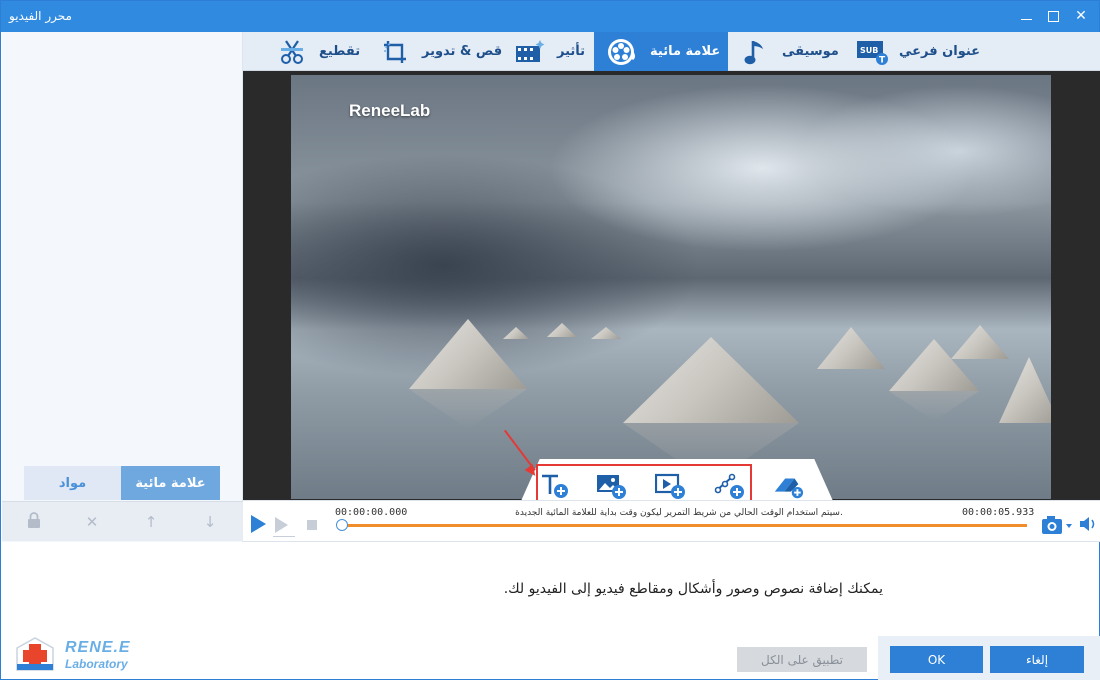 The width and height of the screenshot is (1100, 680). I want to click on apply-all-button: تطبيق على الكل, so click(802, 659).